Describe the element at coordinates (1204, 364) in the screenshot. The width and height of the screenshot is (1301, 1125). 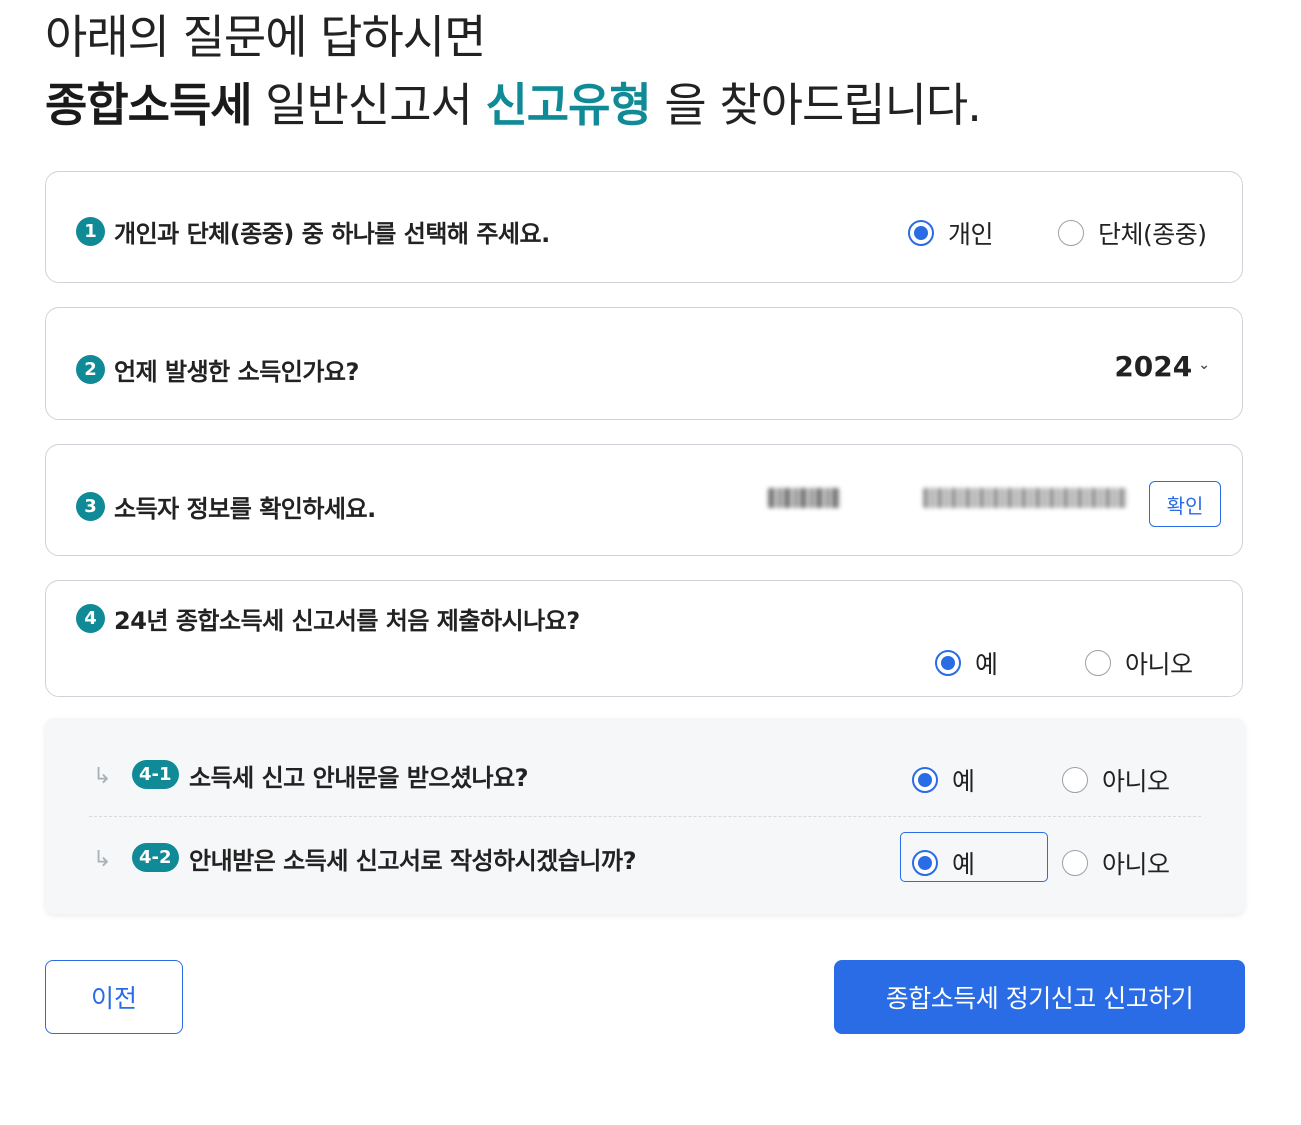
I see `chevron-down-icon: ⌄` at that location.